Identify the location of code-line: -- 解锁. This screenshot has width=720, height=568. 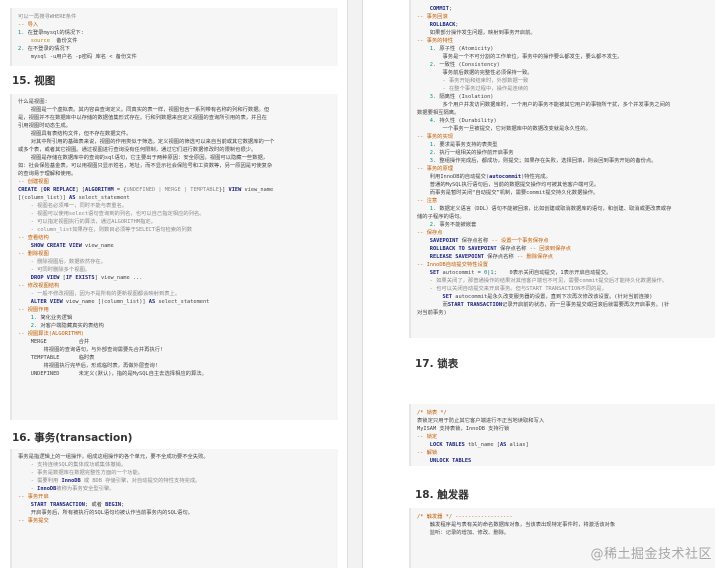
(427, 453).